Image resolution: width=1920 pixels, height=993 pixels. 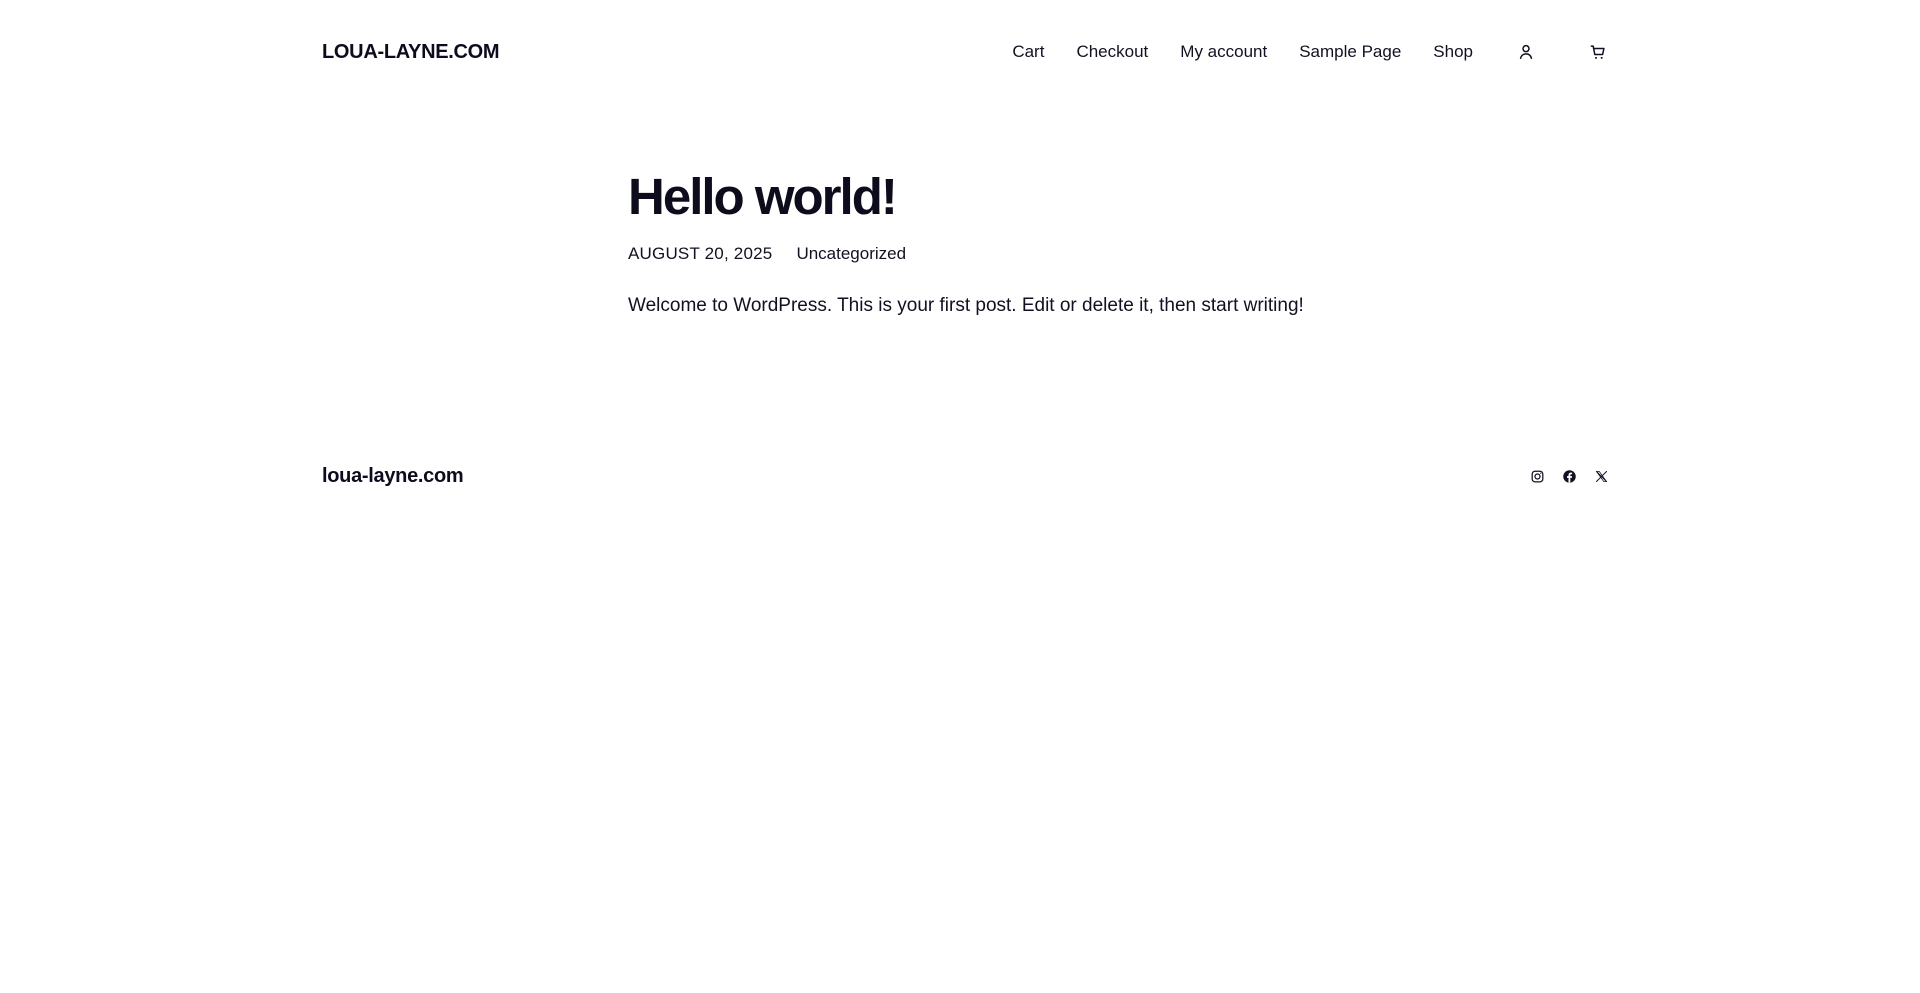 I want to click on site-title-link: LOUA-LAYNE.COM, so click(x=411, y=52).